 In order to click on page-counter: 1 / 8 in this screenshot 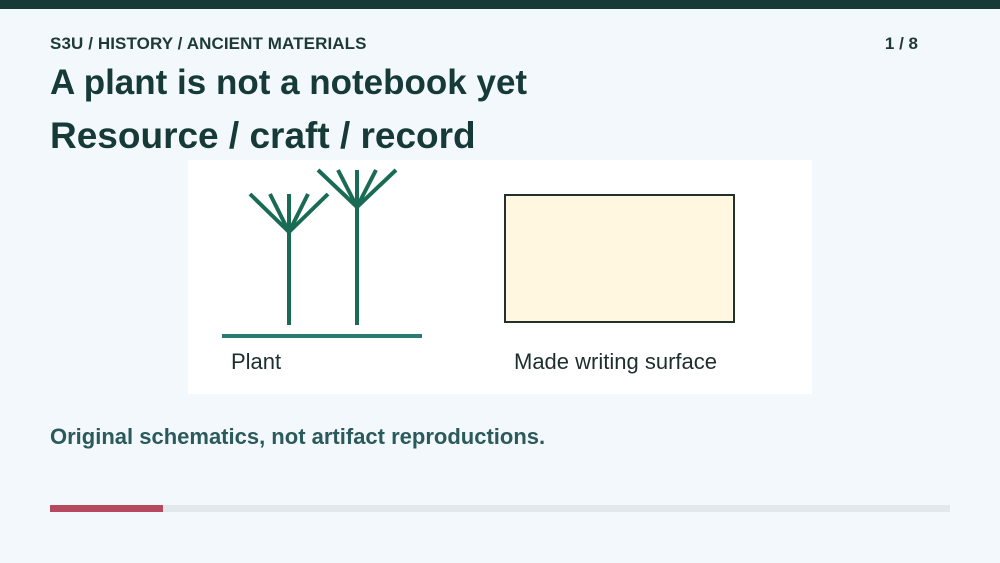, I will do `click(901, 43)`.